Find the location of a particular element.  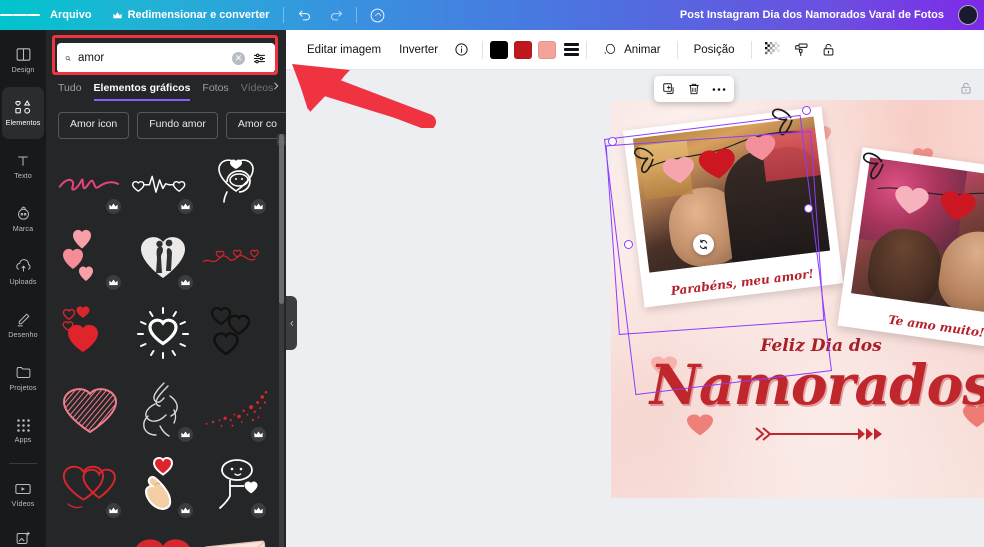

lock-icon is located at coordinates (829, 50).